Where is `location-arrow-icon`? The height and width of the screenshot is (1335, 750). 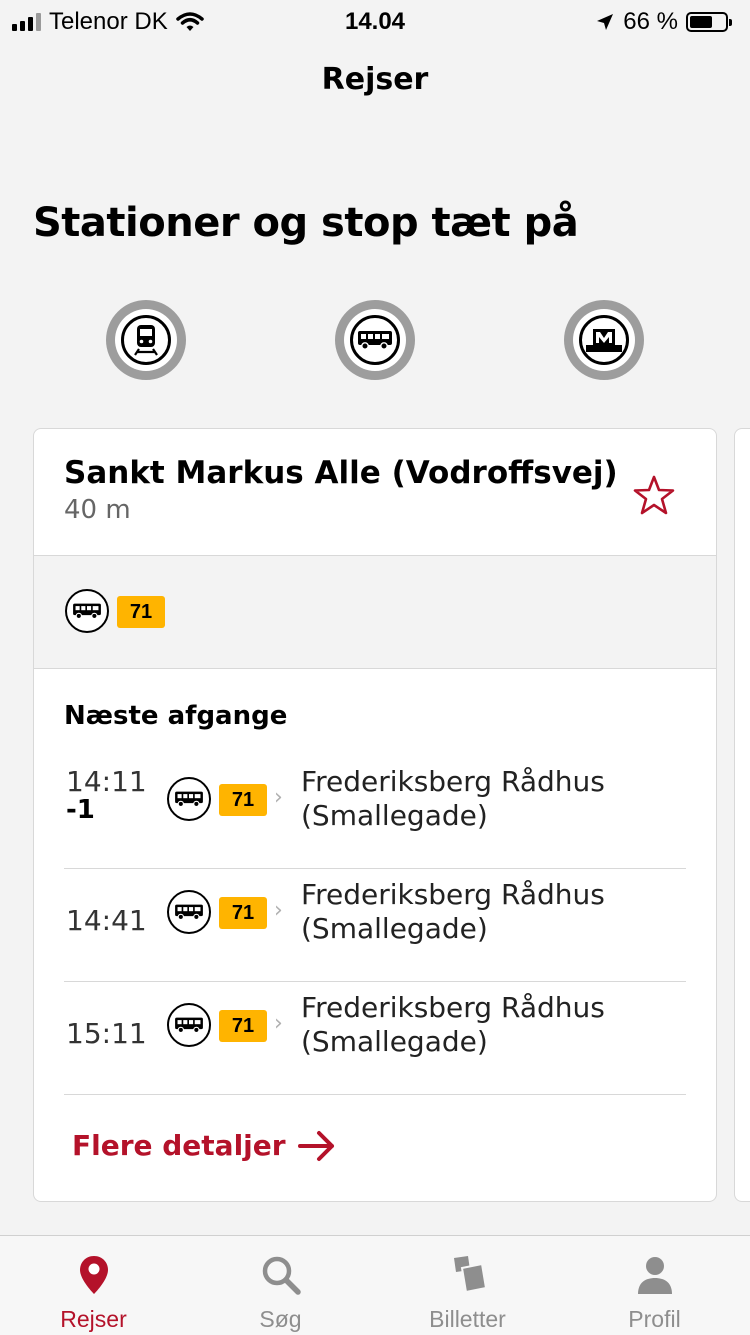 location-arrow-icon is located at coordinates (605, 22).